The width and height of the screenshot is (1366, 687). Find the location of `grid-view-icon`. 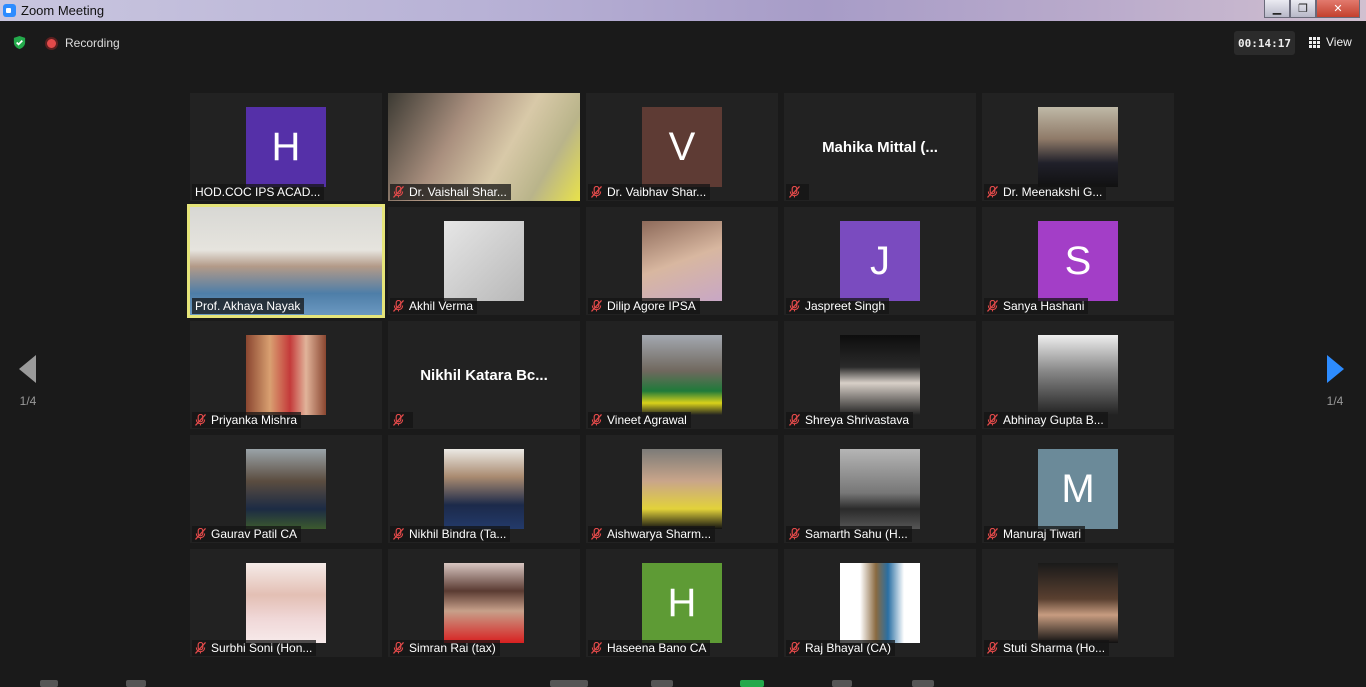

grid-view-icon is located at coordinates (1314, 42).